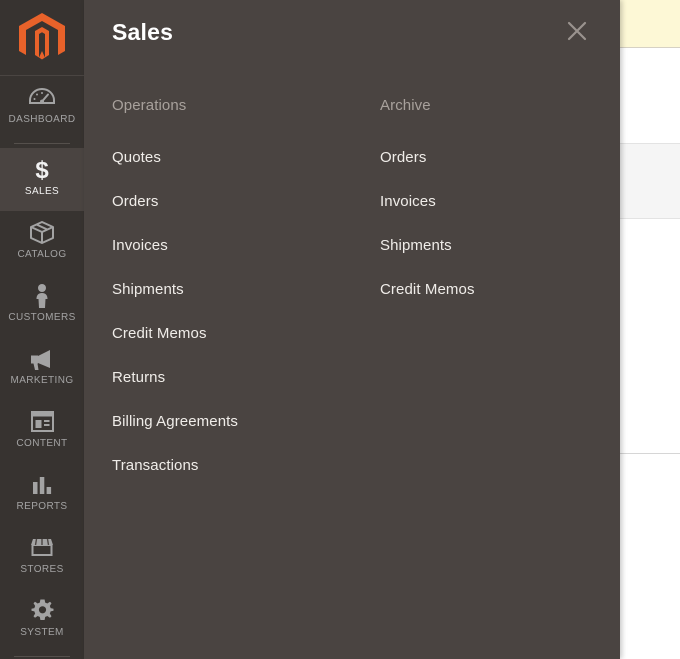 The width and height of the screenshot is (680, 659). What do you see at coordinates (232, 302) in the screenshot?
I see `menu-item-shipments: Shipments` at bounding box center [232, 302].